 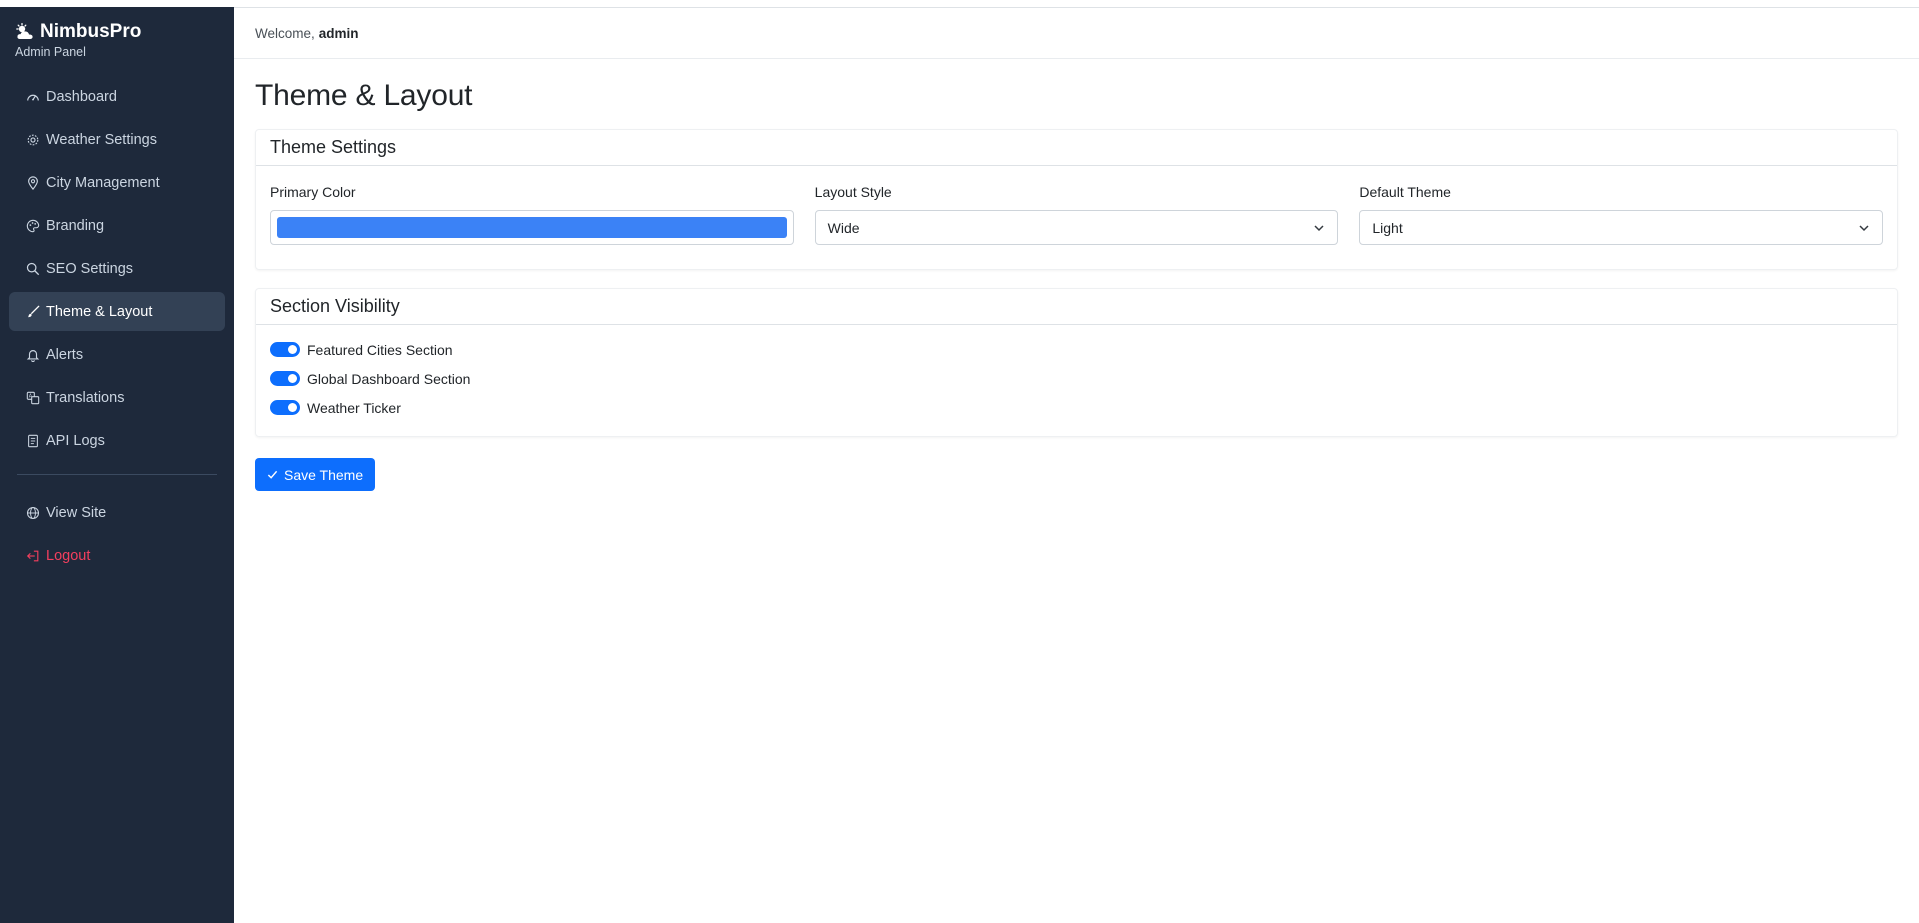 What do you see at coordinates (117, 534) in the screenshot?
I see `sidebar-footer-nav: View Site Logout` at bounding box center [117, 534].